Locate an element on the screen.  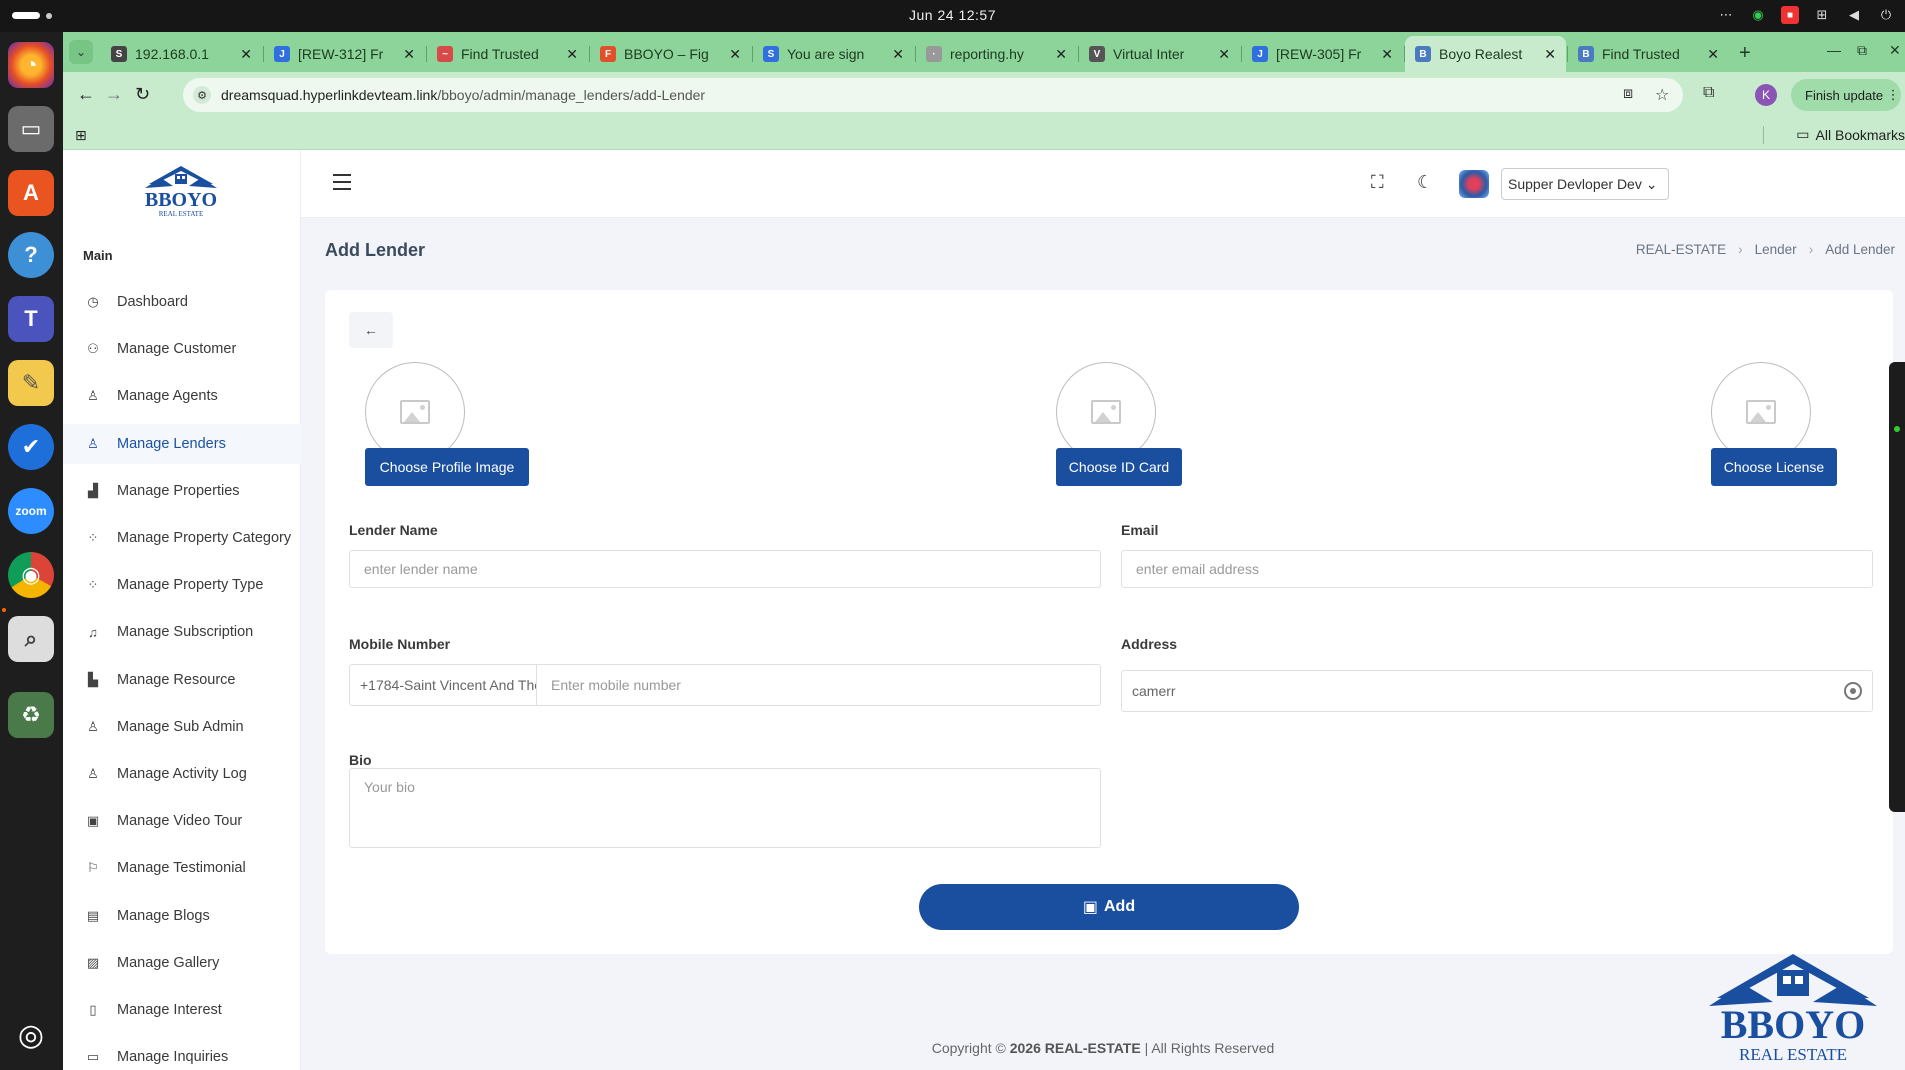
sidebar-item-manage-customer: ⚇ Manage Customer is located at coordinates (182, 349).